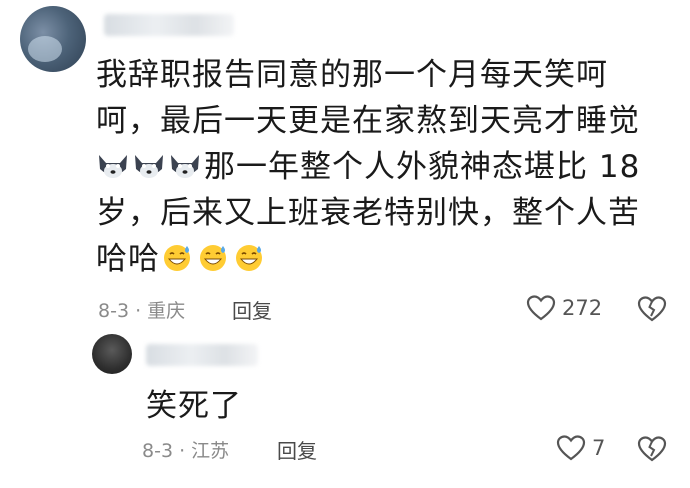 The image size is (690, 488). Describe the element at coordinates (252, 309) in the screenshot. I see `comment-reply-button: 回复` at that location.